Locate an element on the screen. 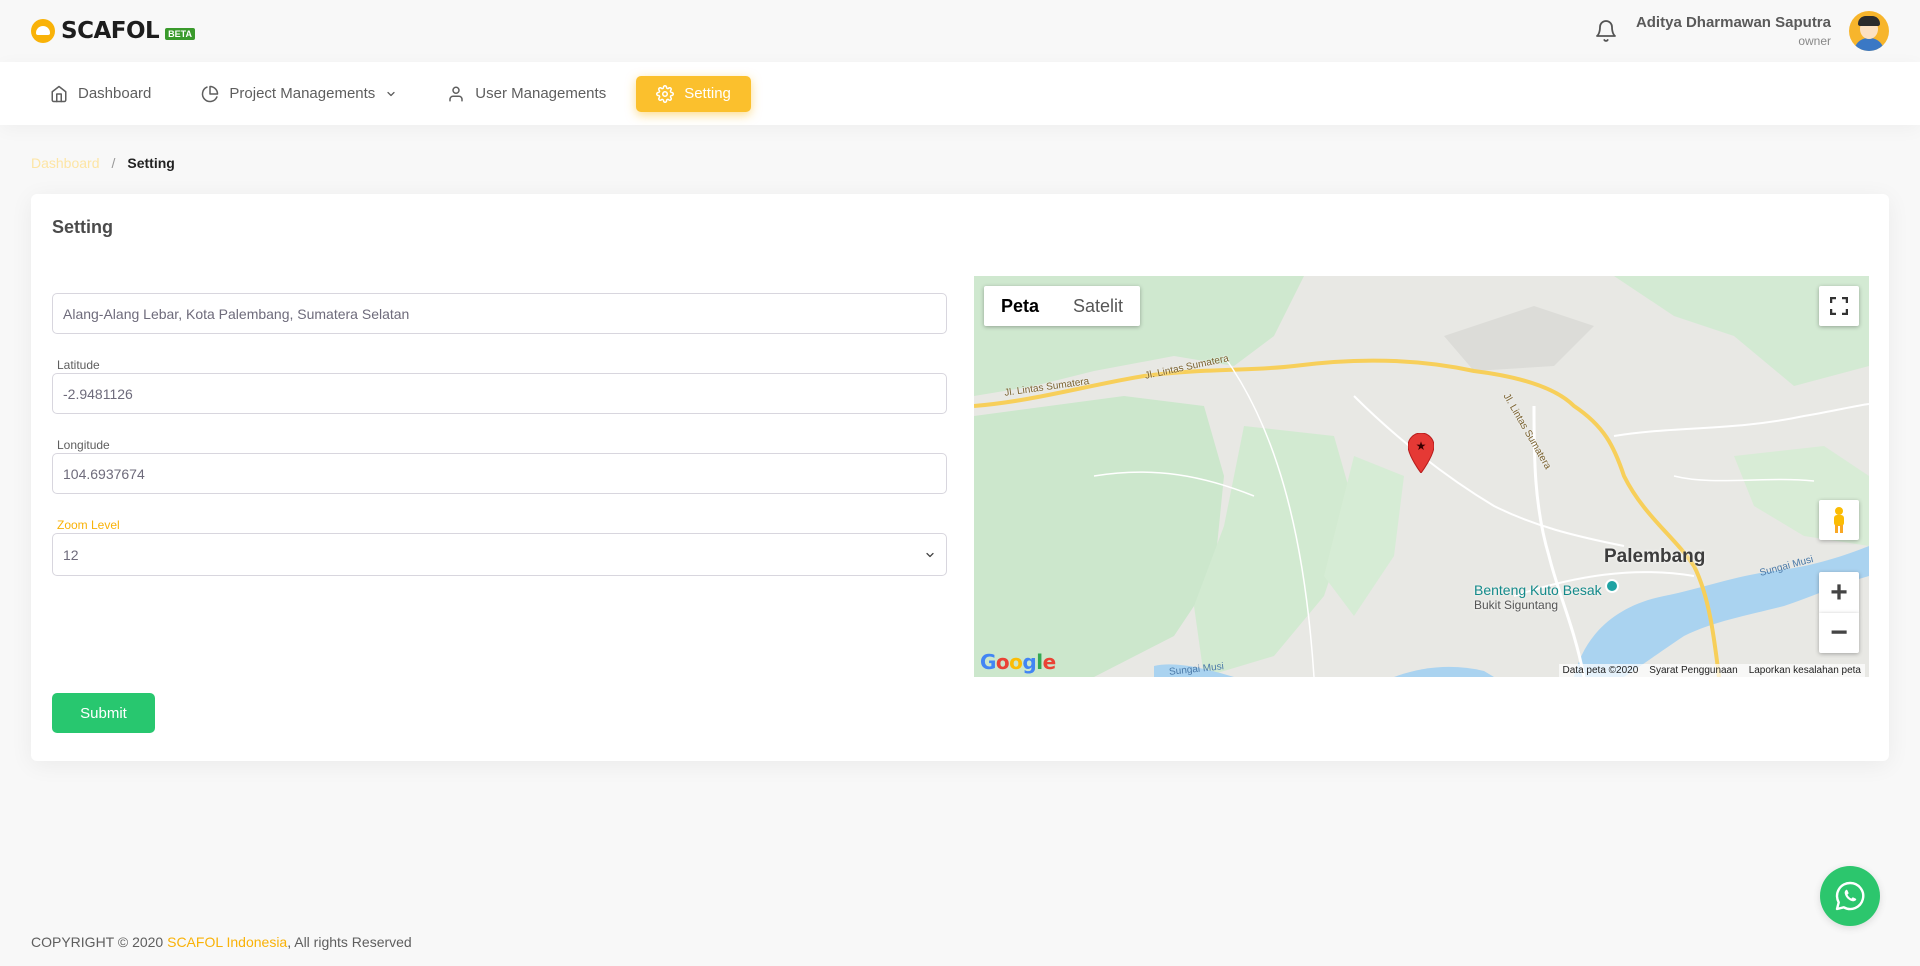  helmet-icon is located at coordinates (43, 31).